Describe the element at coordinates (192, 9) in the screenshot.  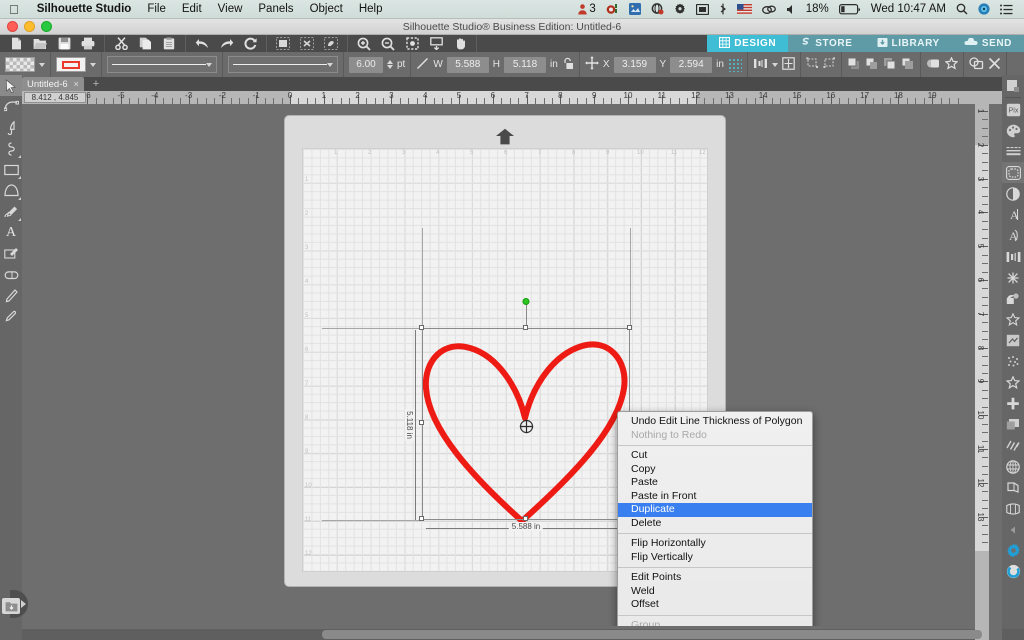
I see `menu-edit: Edit` at that location.